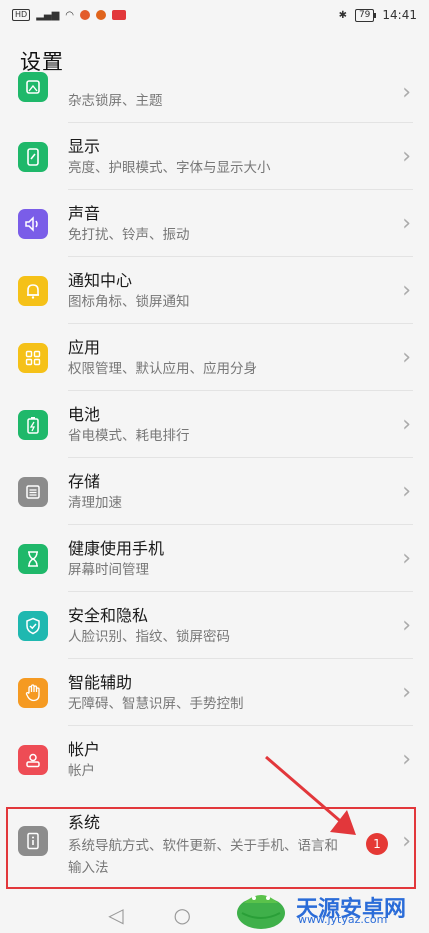  Describe the element at coordinates (310, 795) in the screenshot. I see `annotation-arrow` at that location.